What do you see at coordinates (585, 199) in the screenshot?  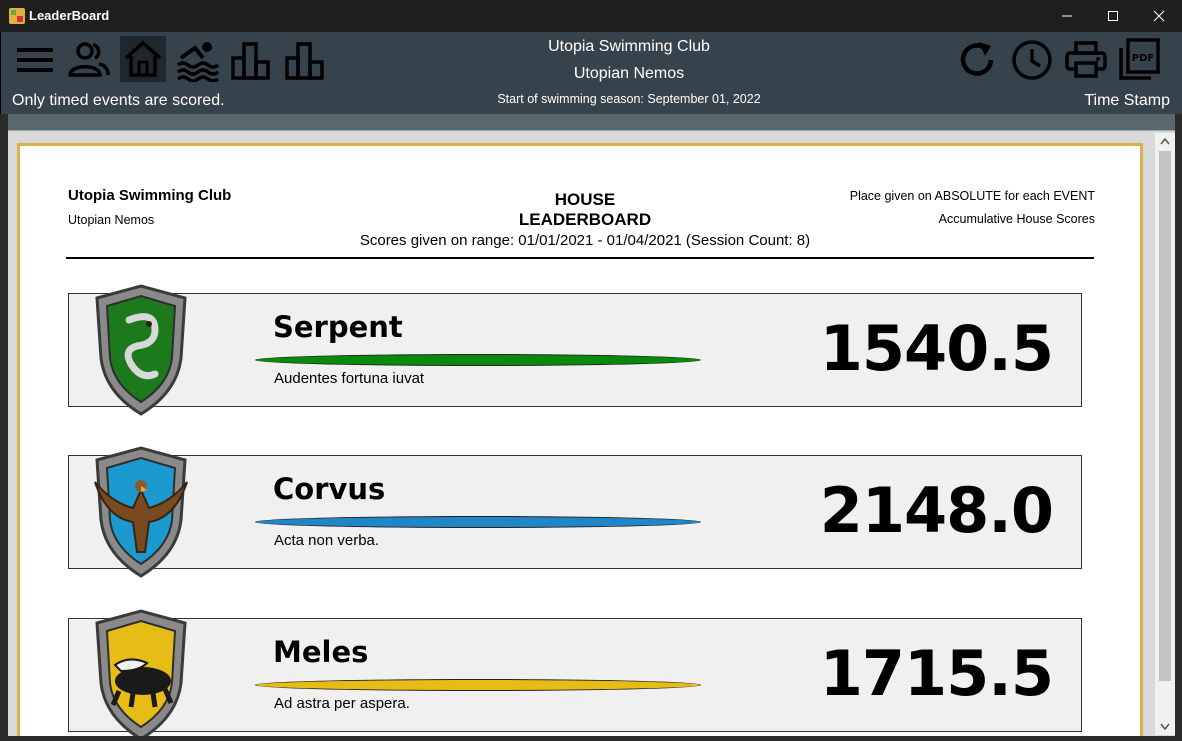 I see `report-title-line1: HOUSE` at bounding box center [585, 199].